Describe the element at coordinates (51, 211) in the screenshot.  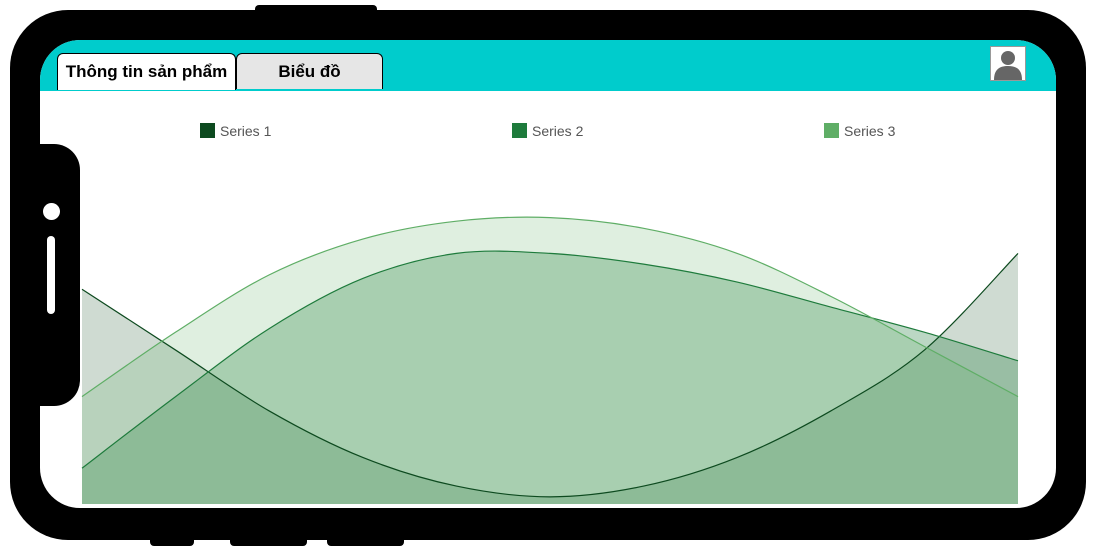
I see `camera-icon` at that location.